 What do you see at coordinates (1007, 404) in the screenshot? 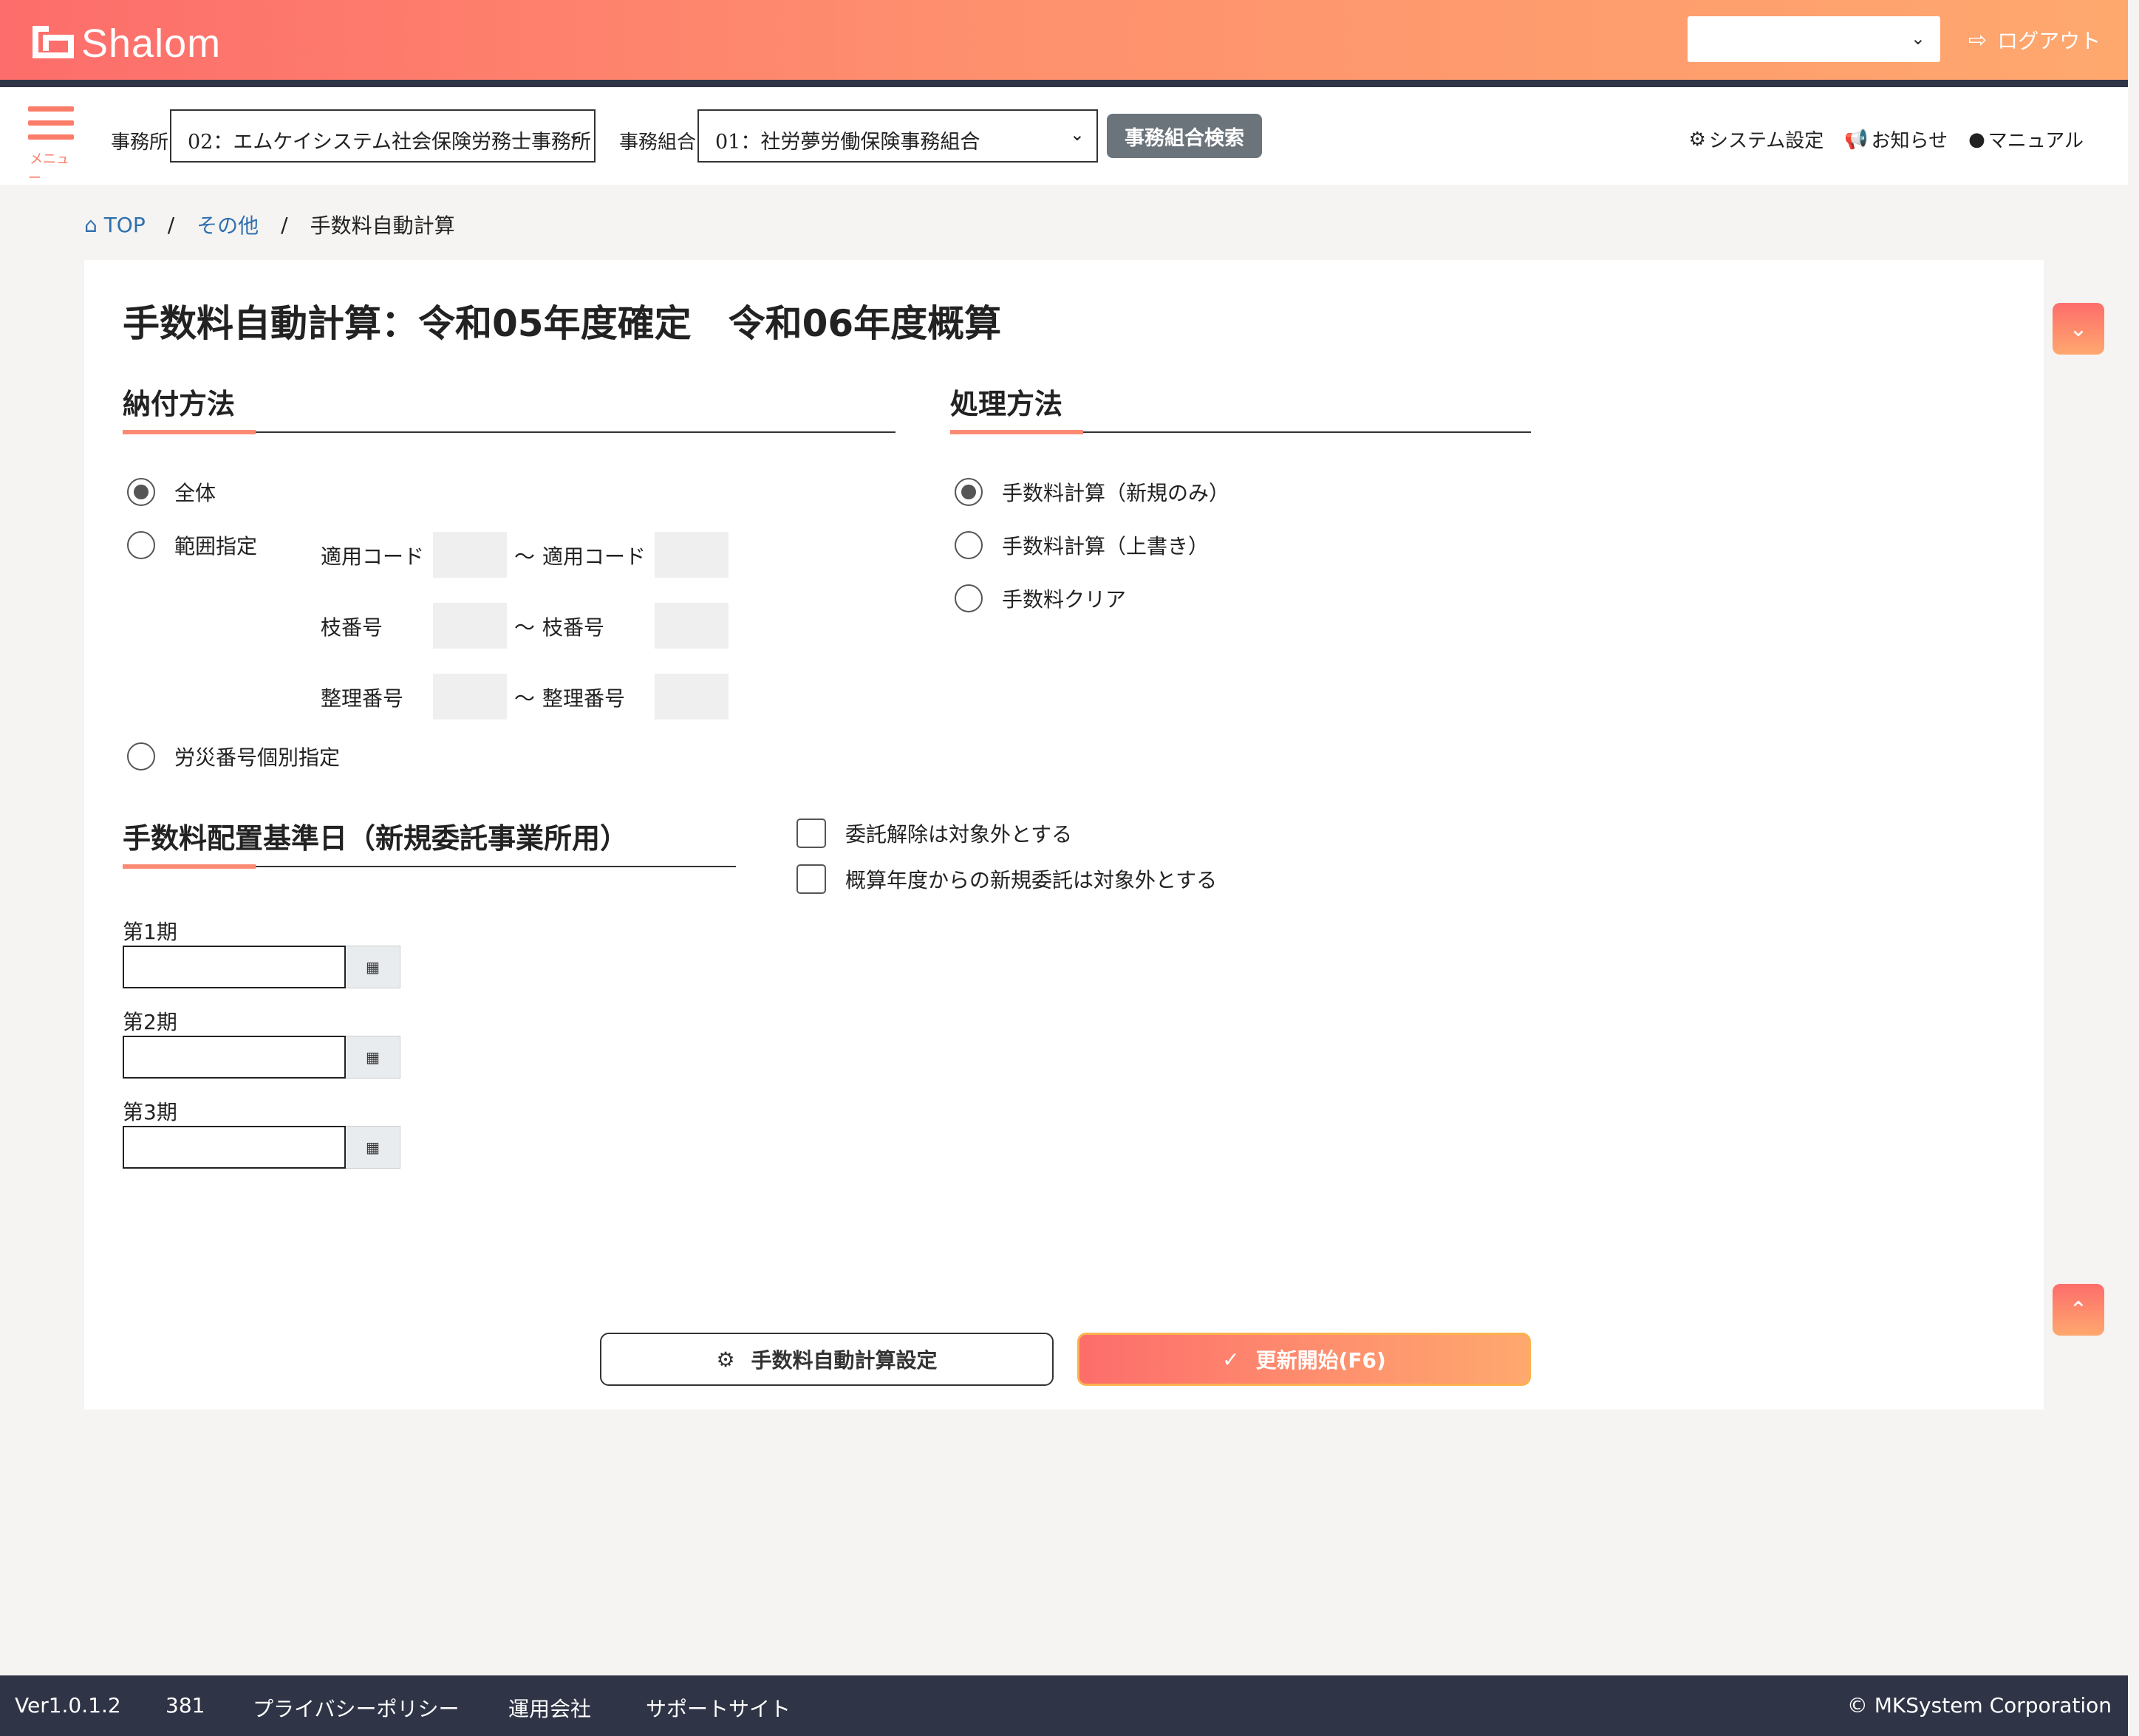
I see `processing-method-heading: 処理方法` at bounding box center [1007, 404].